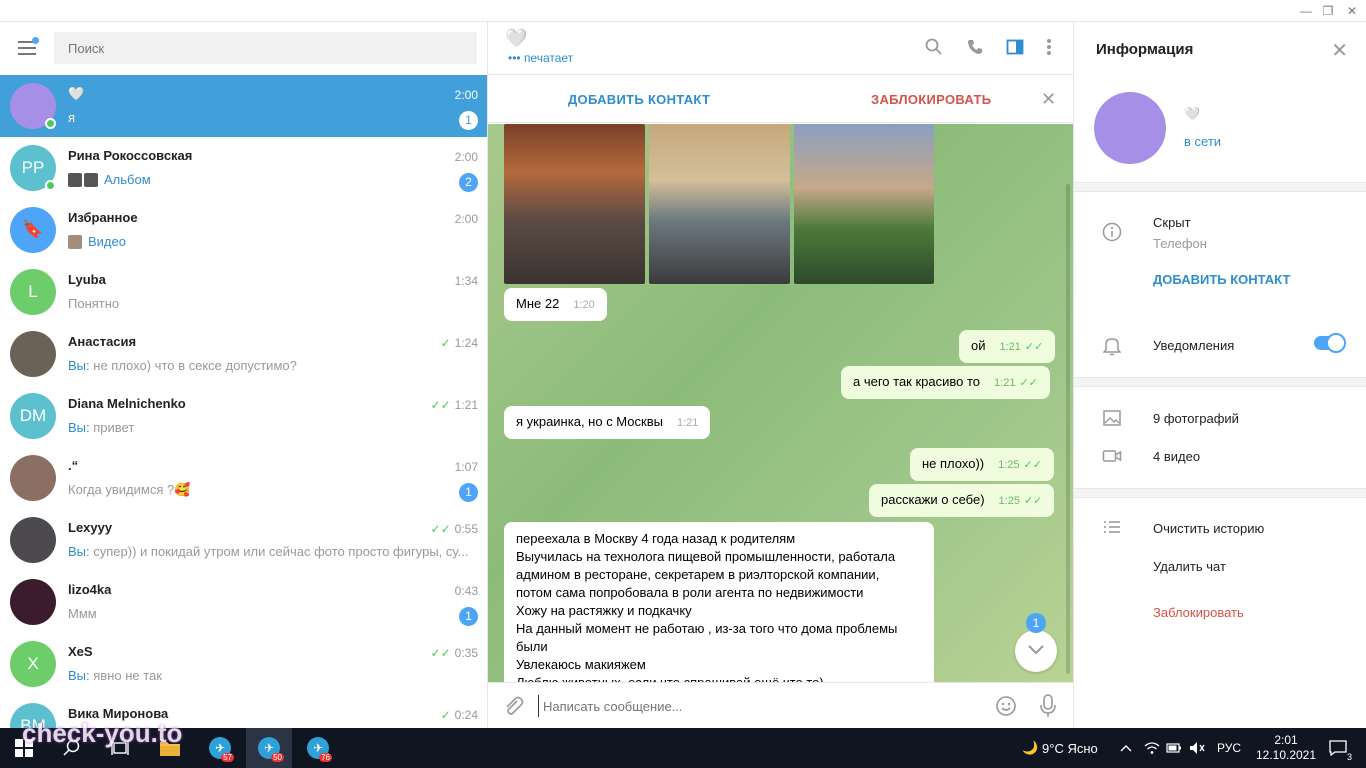  I want to click on battery-icon, so click(1174, 748).